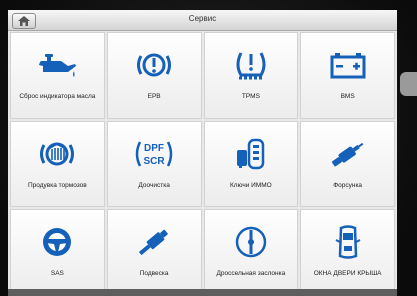  I want to click on tile-label: Доочистка, so click(154, 185).